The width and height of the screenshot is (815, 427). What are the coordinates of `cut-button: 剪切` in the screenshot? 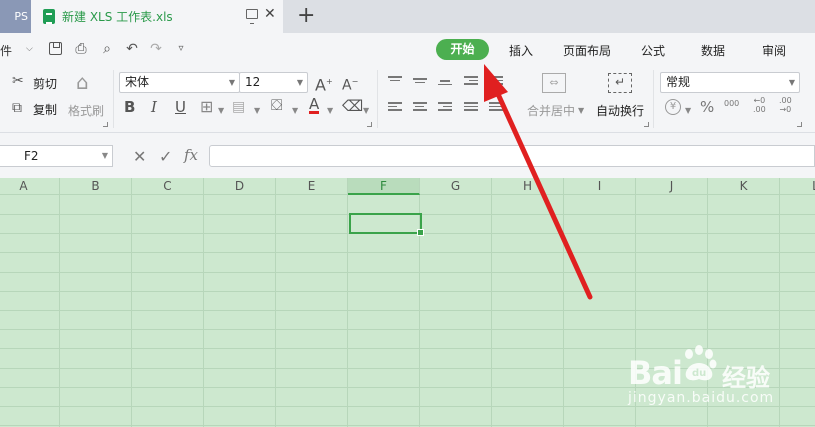 It's located at (45, 83).